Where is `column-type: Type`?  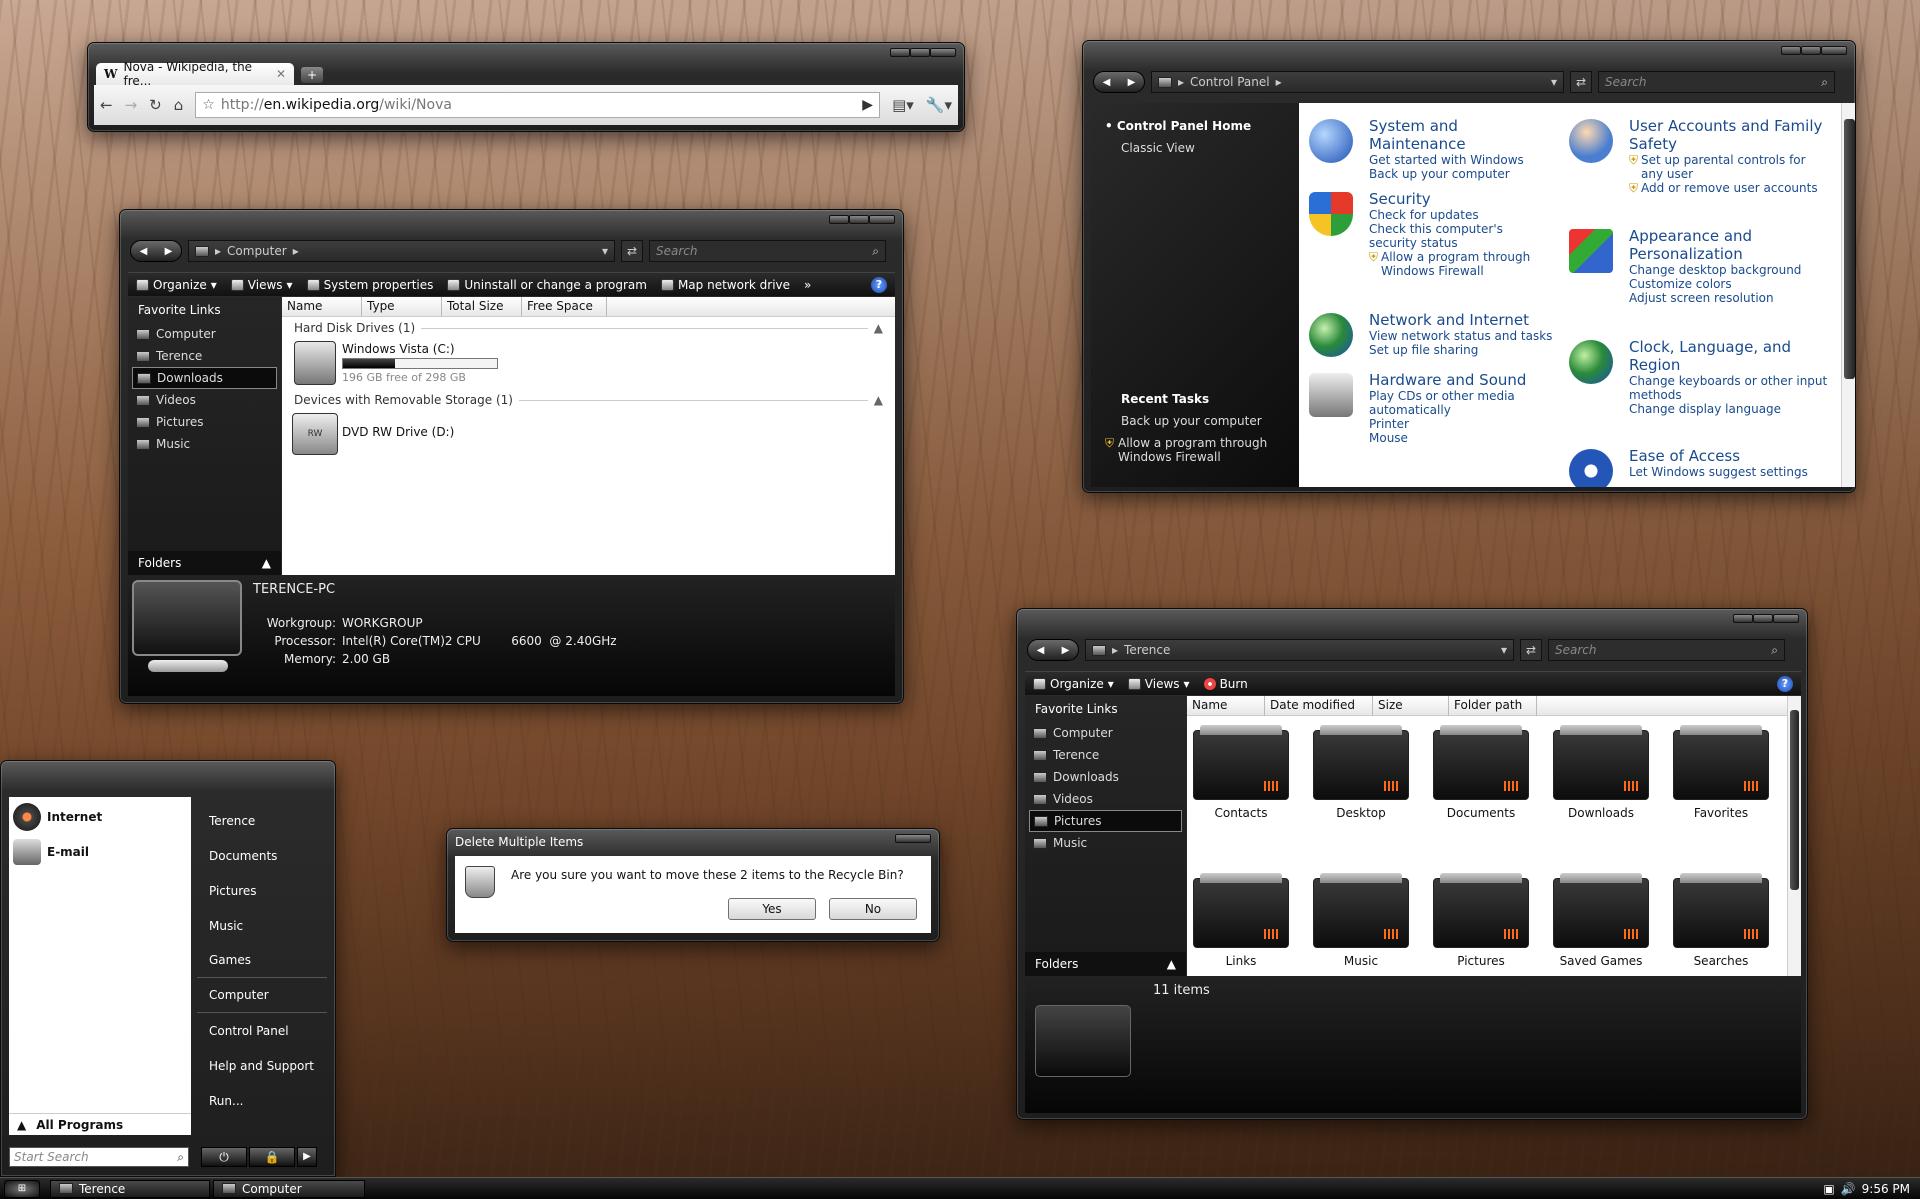
column-type: Type is located at coordinates (402, 307).